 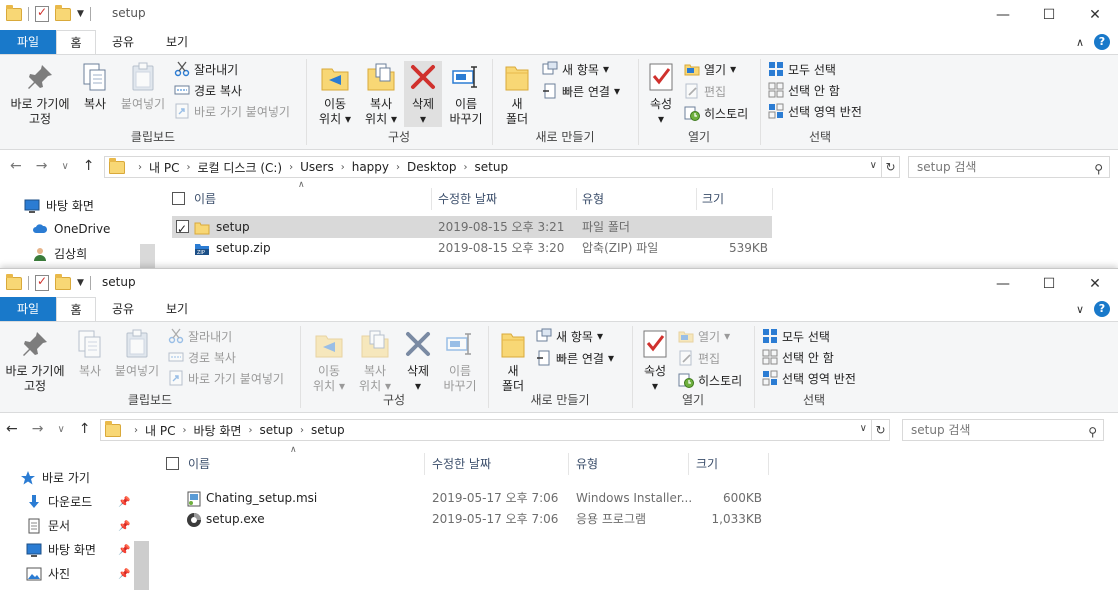 What do you see at coordinates (802, 69) in the screenshot?
I see `select-all-button: 모두 선택` at bounding box center [802, 69].